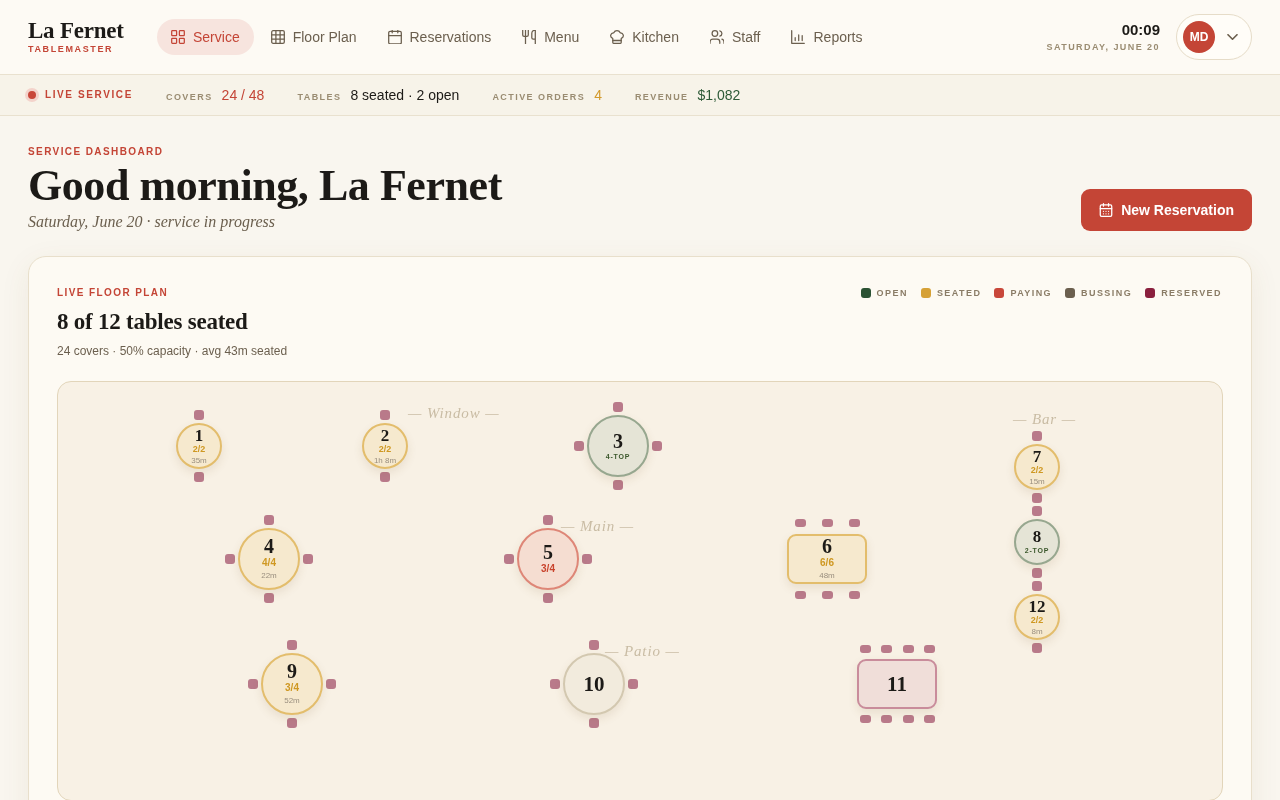 This screenshot has height=800, width=1280. I want to click on page-title: Good morning, La Fernet, so click(265, 186).